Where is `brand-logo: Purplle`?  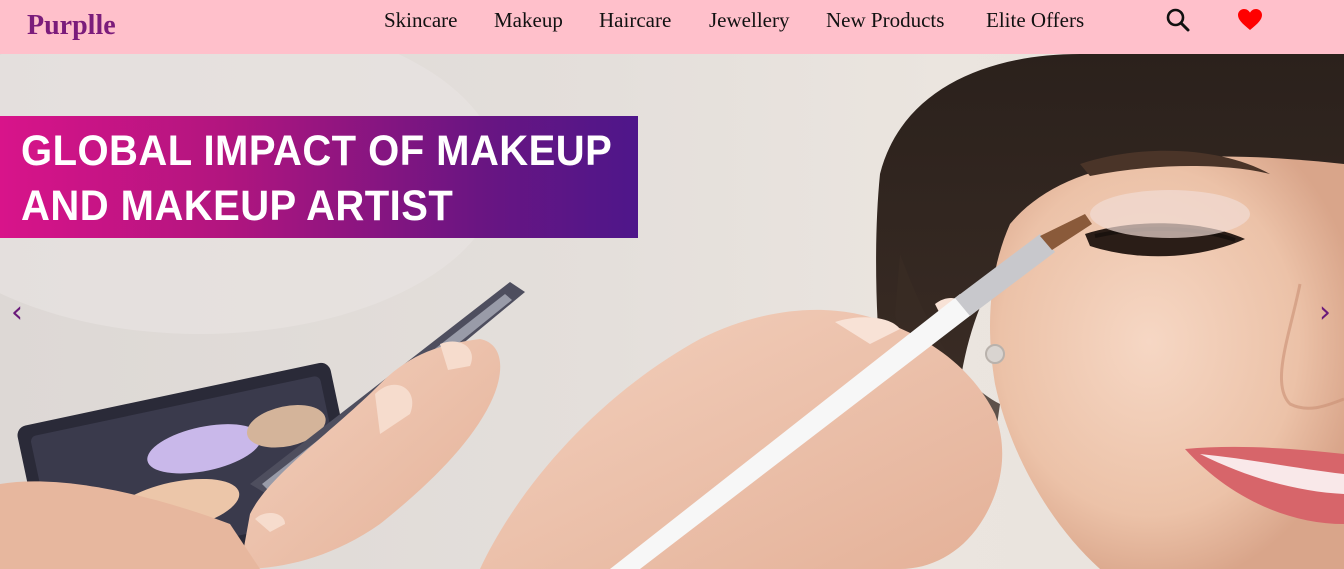 brand-logo: Purplle is located at coordinates (71, 26).